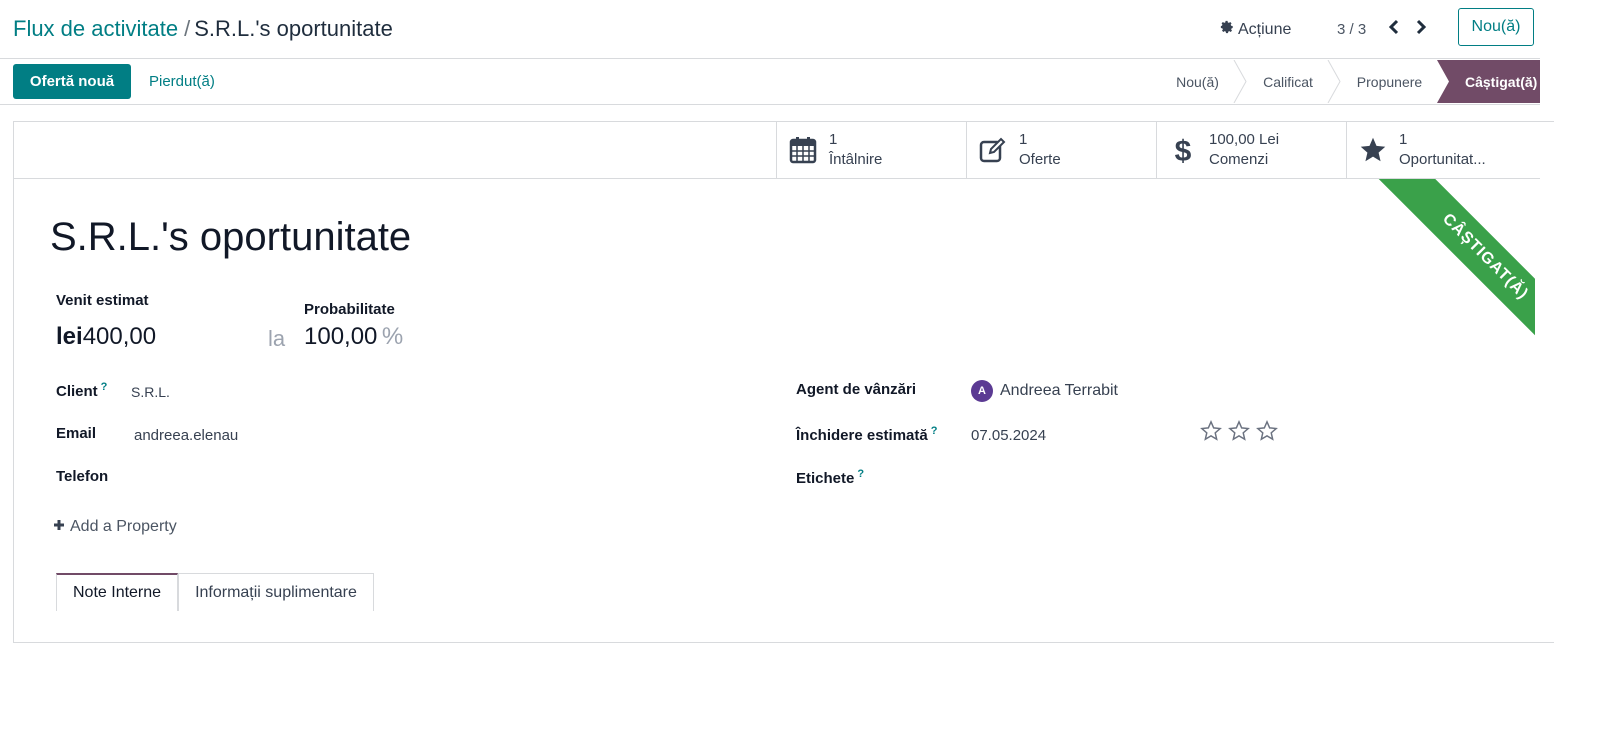  I want to click on stage-qualified: Calificat, so click(1288, 81).